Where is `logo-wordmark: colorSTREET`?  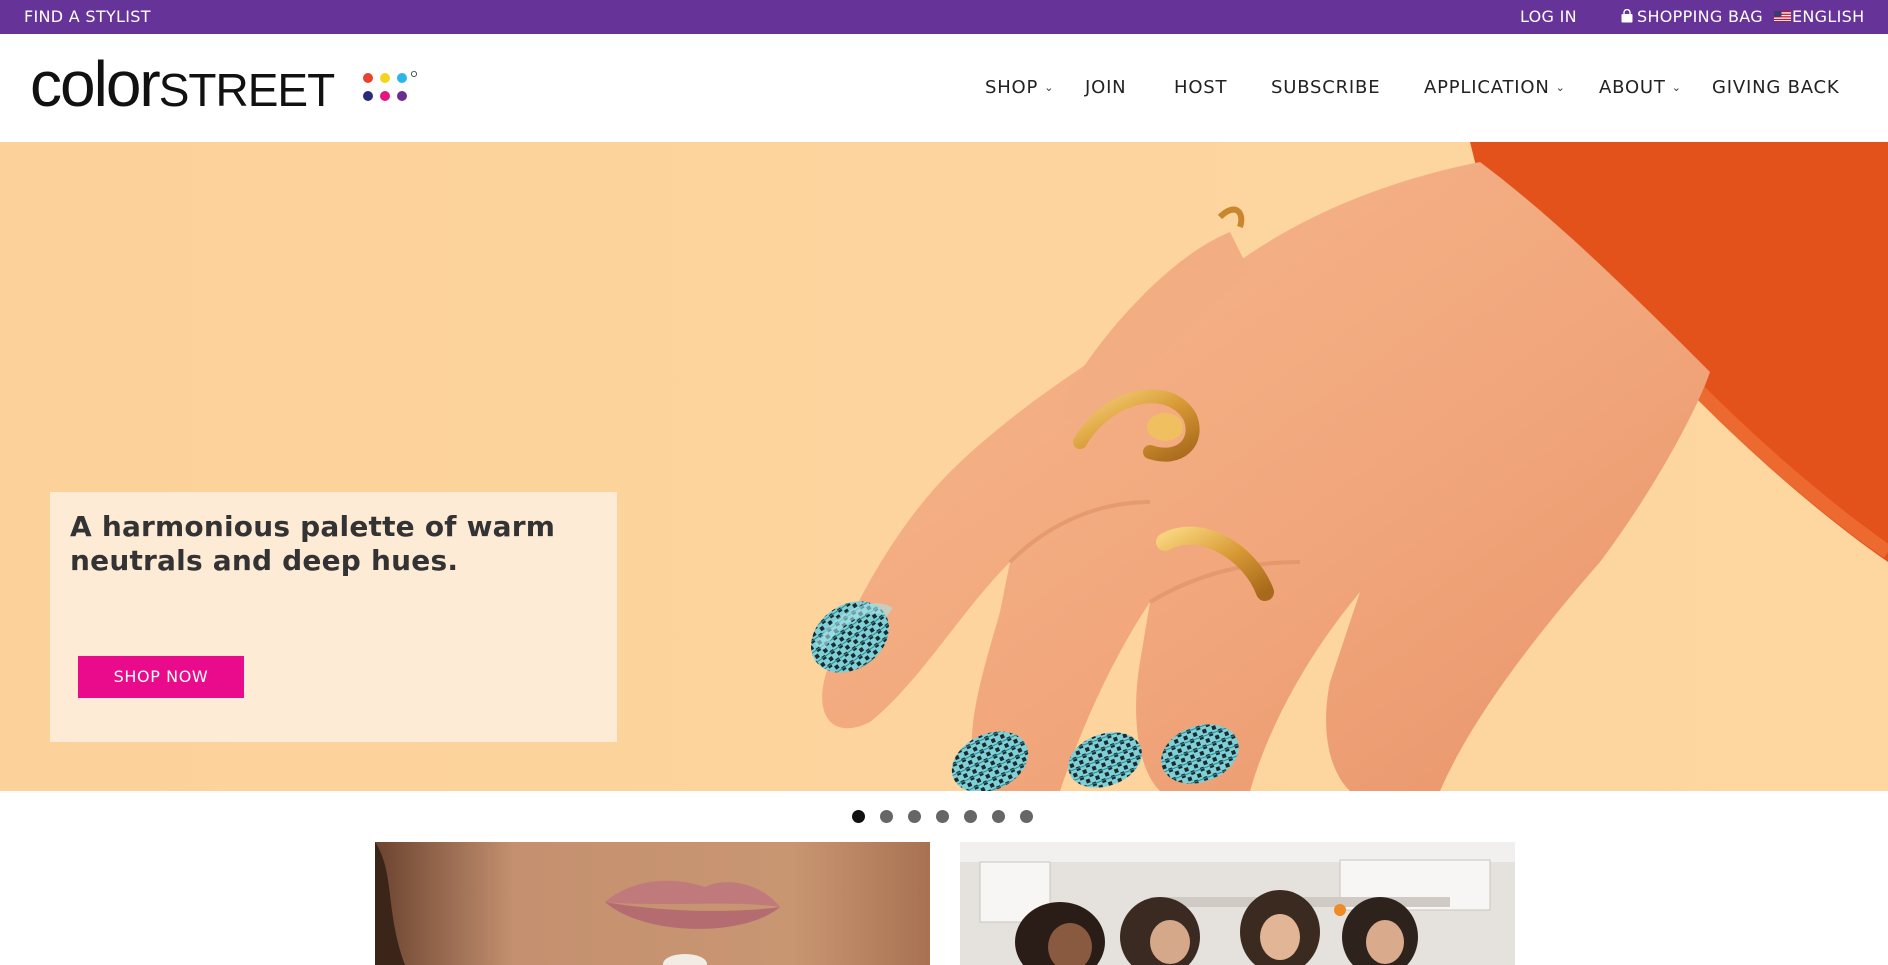 logo-wordmark: colorSTREET is located at coordinates (182, 84).